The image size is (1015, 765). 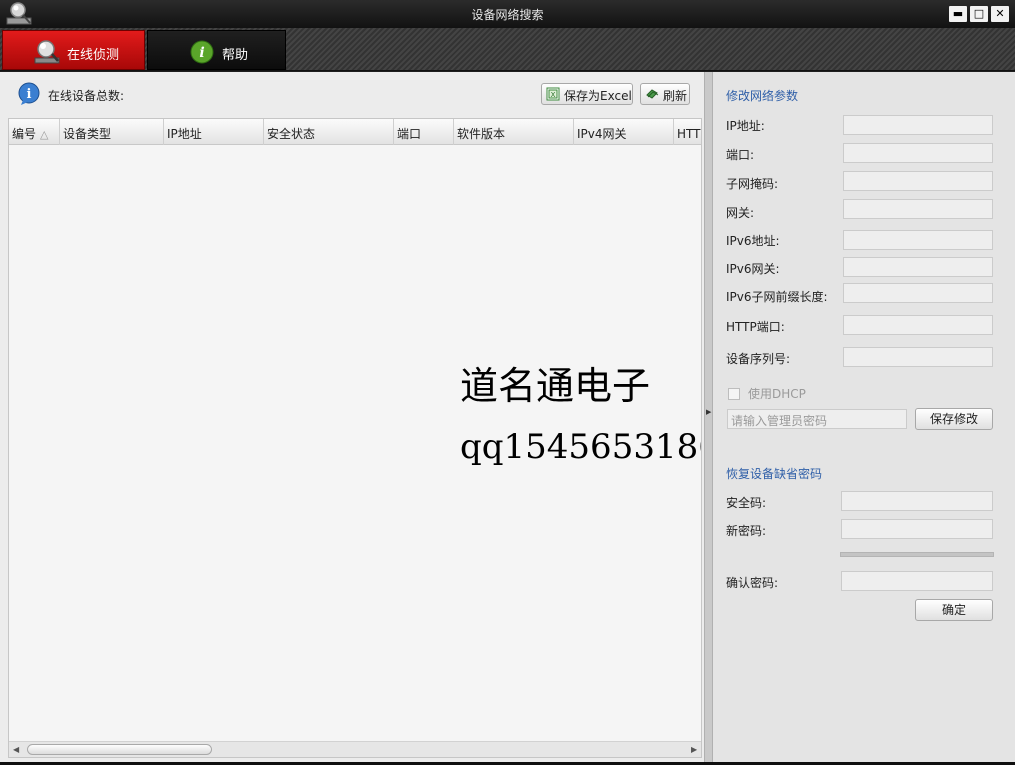 I want to click on minimize-button: ▬, so click(x=958, y=14).